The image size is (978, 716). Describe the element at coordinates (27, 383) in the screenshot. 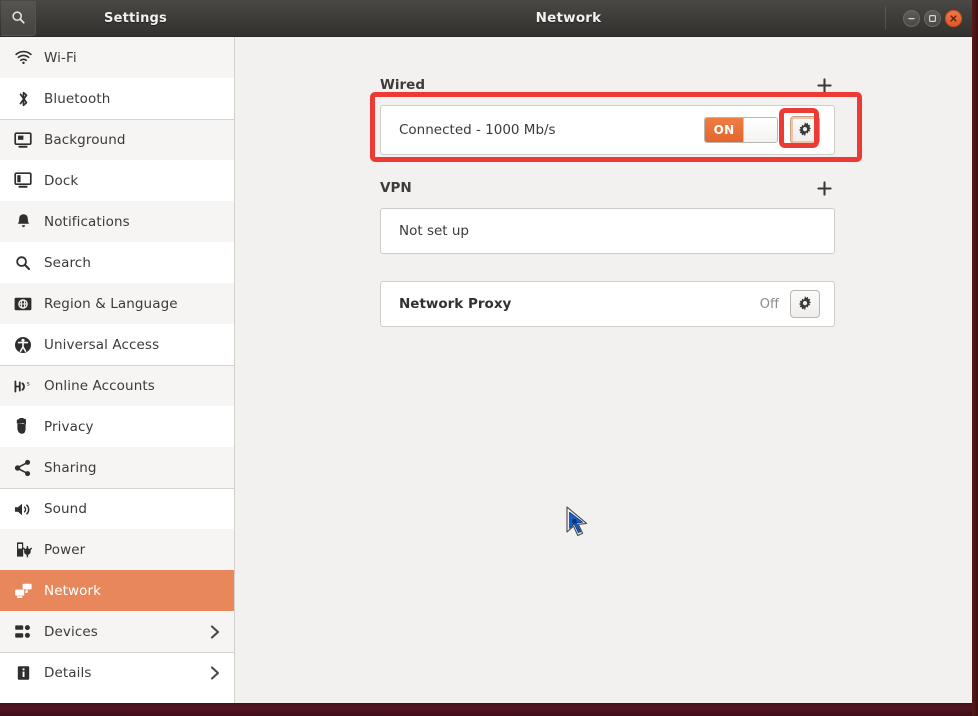

I see `svg-text: s` at that location.